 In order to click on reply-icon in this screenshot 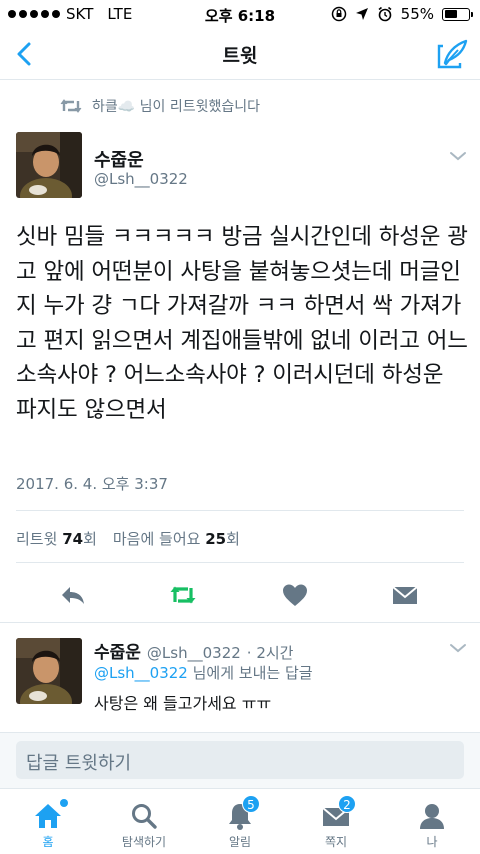, I will do `click(73, 595)`.